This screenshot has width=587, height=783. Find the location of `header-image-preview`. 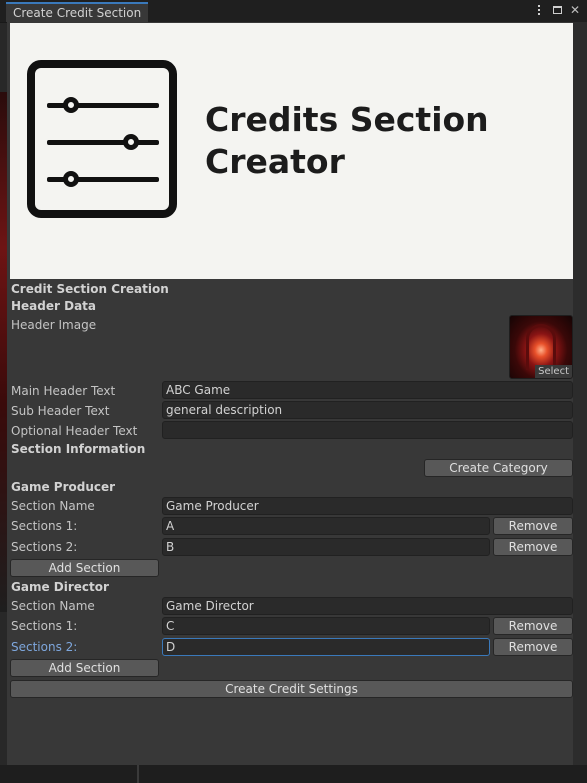

header-image-preview is located at coordinates (541, 347).